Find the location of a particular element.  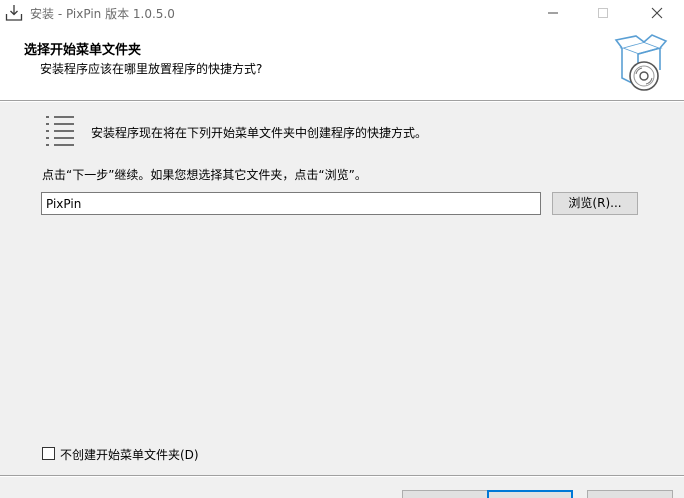

instruction-text: 点击“下一步”继续。如果您想选择其它文件夹，点击“浏览”。 is located at coordinates (204, 175).